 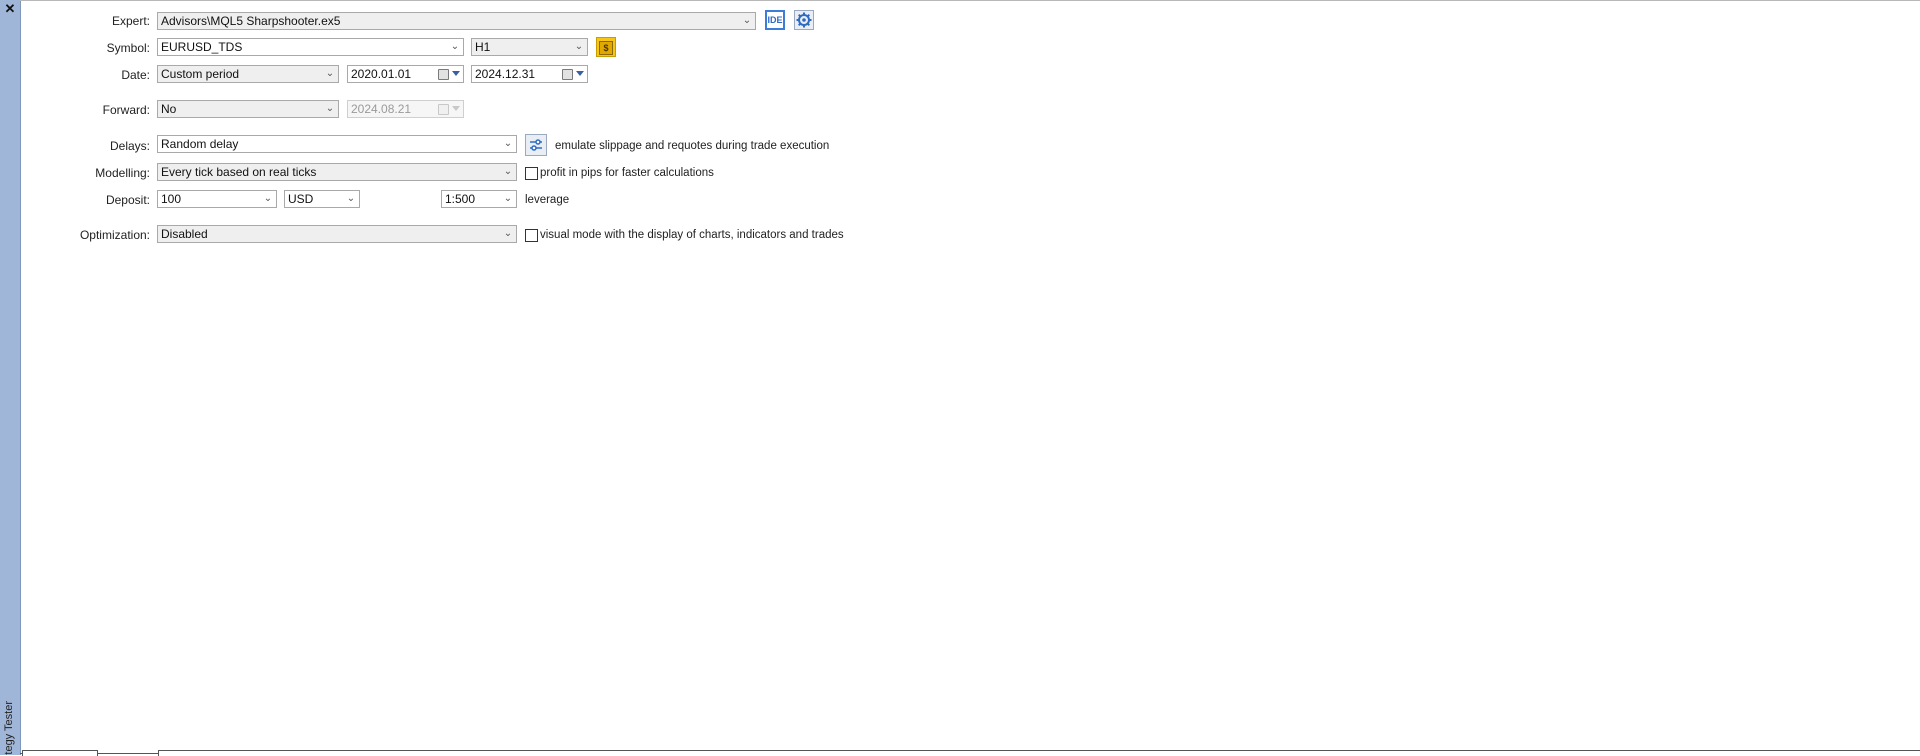 What do you see at coordinates (479, 199) in the screenshot?
I see `leverage-select: 1:500 ⌄` at bounding box center [479, 199].